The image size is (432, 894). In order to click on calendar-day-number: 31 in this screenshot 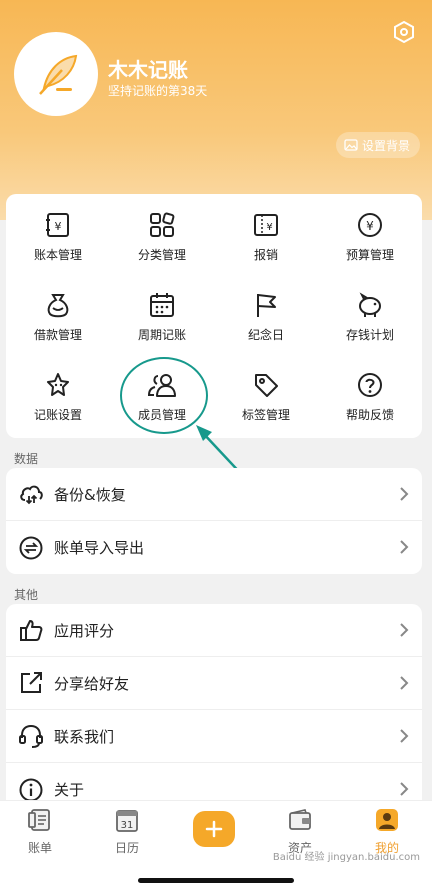, I will do `click(127, 825)`.